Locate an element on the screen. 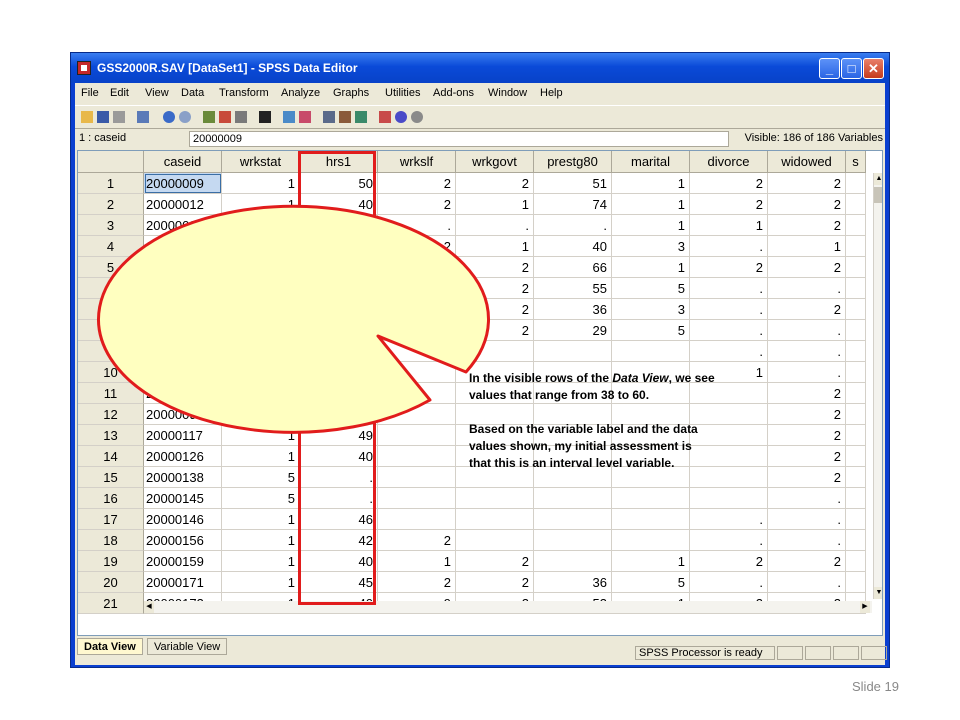 Image resolution: width=960 pixels, height=720 pixels. close-button: ✕ is located at coordinates (873, 68).